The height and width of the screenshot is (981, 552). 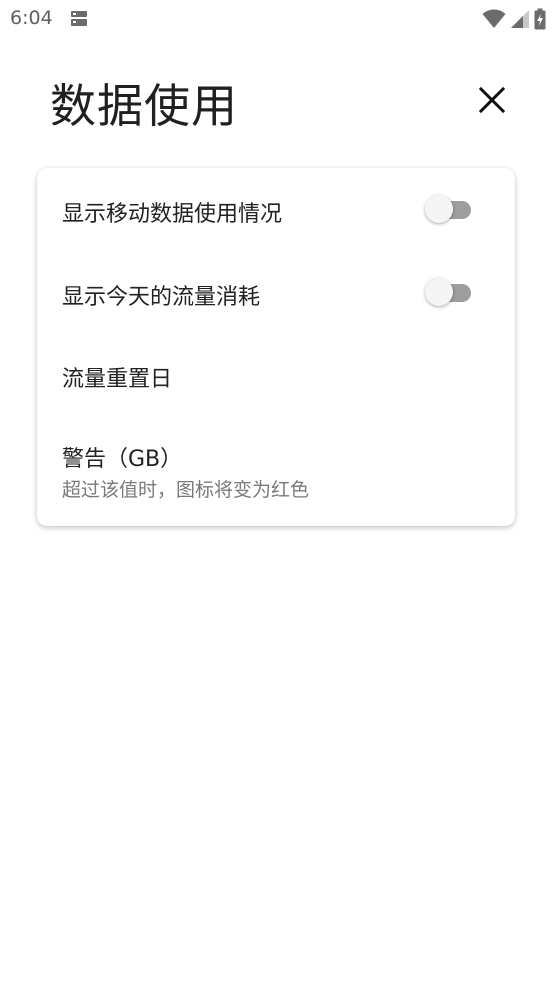 I want to click on status-icons, so click(x=514, y=21).